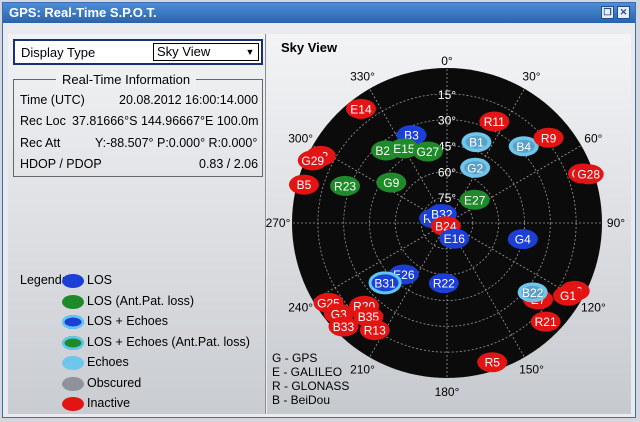  Describe the element at coordinates (109, 403) in the screenshot. I see `legend-item-label: Inactive` at that location.